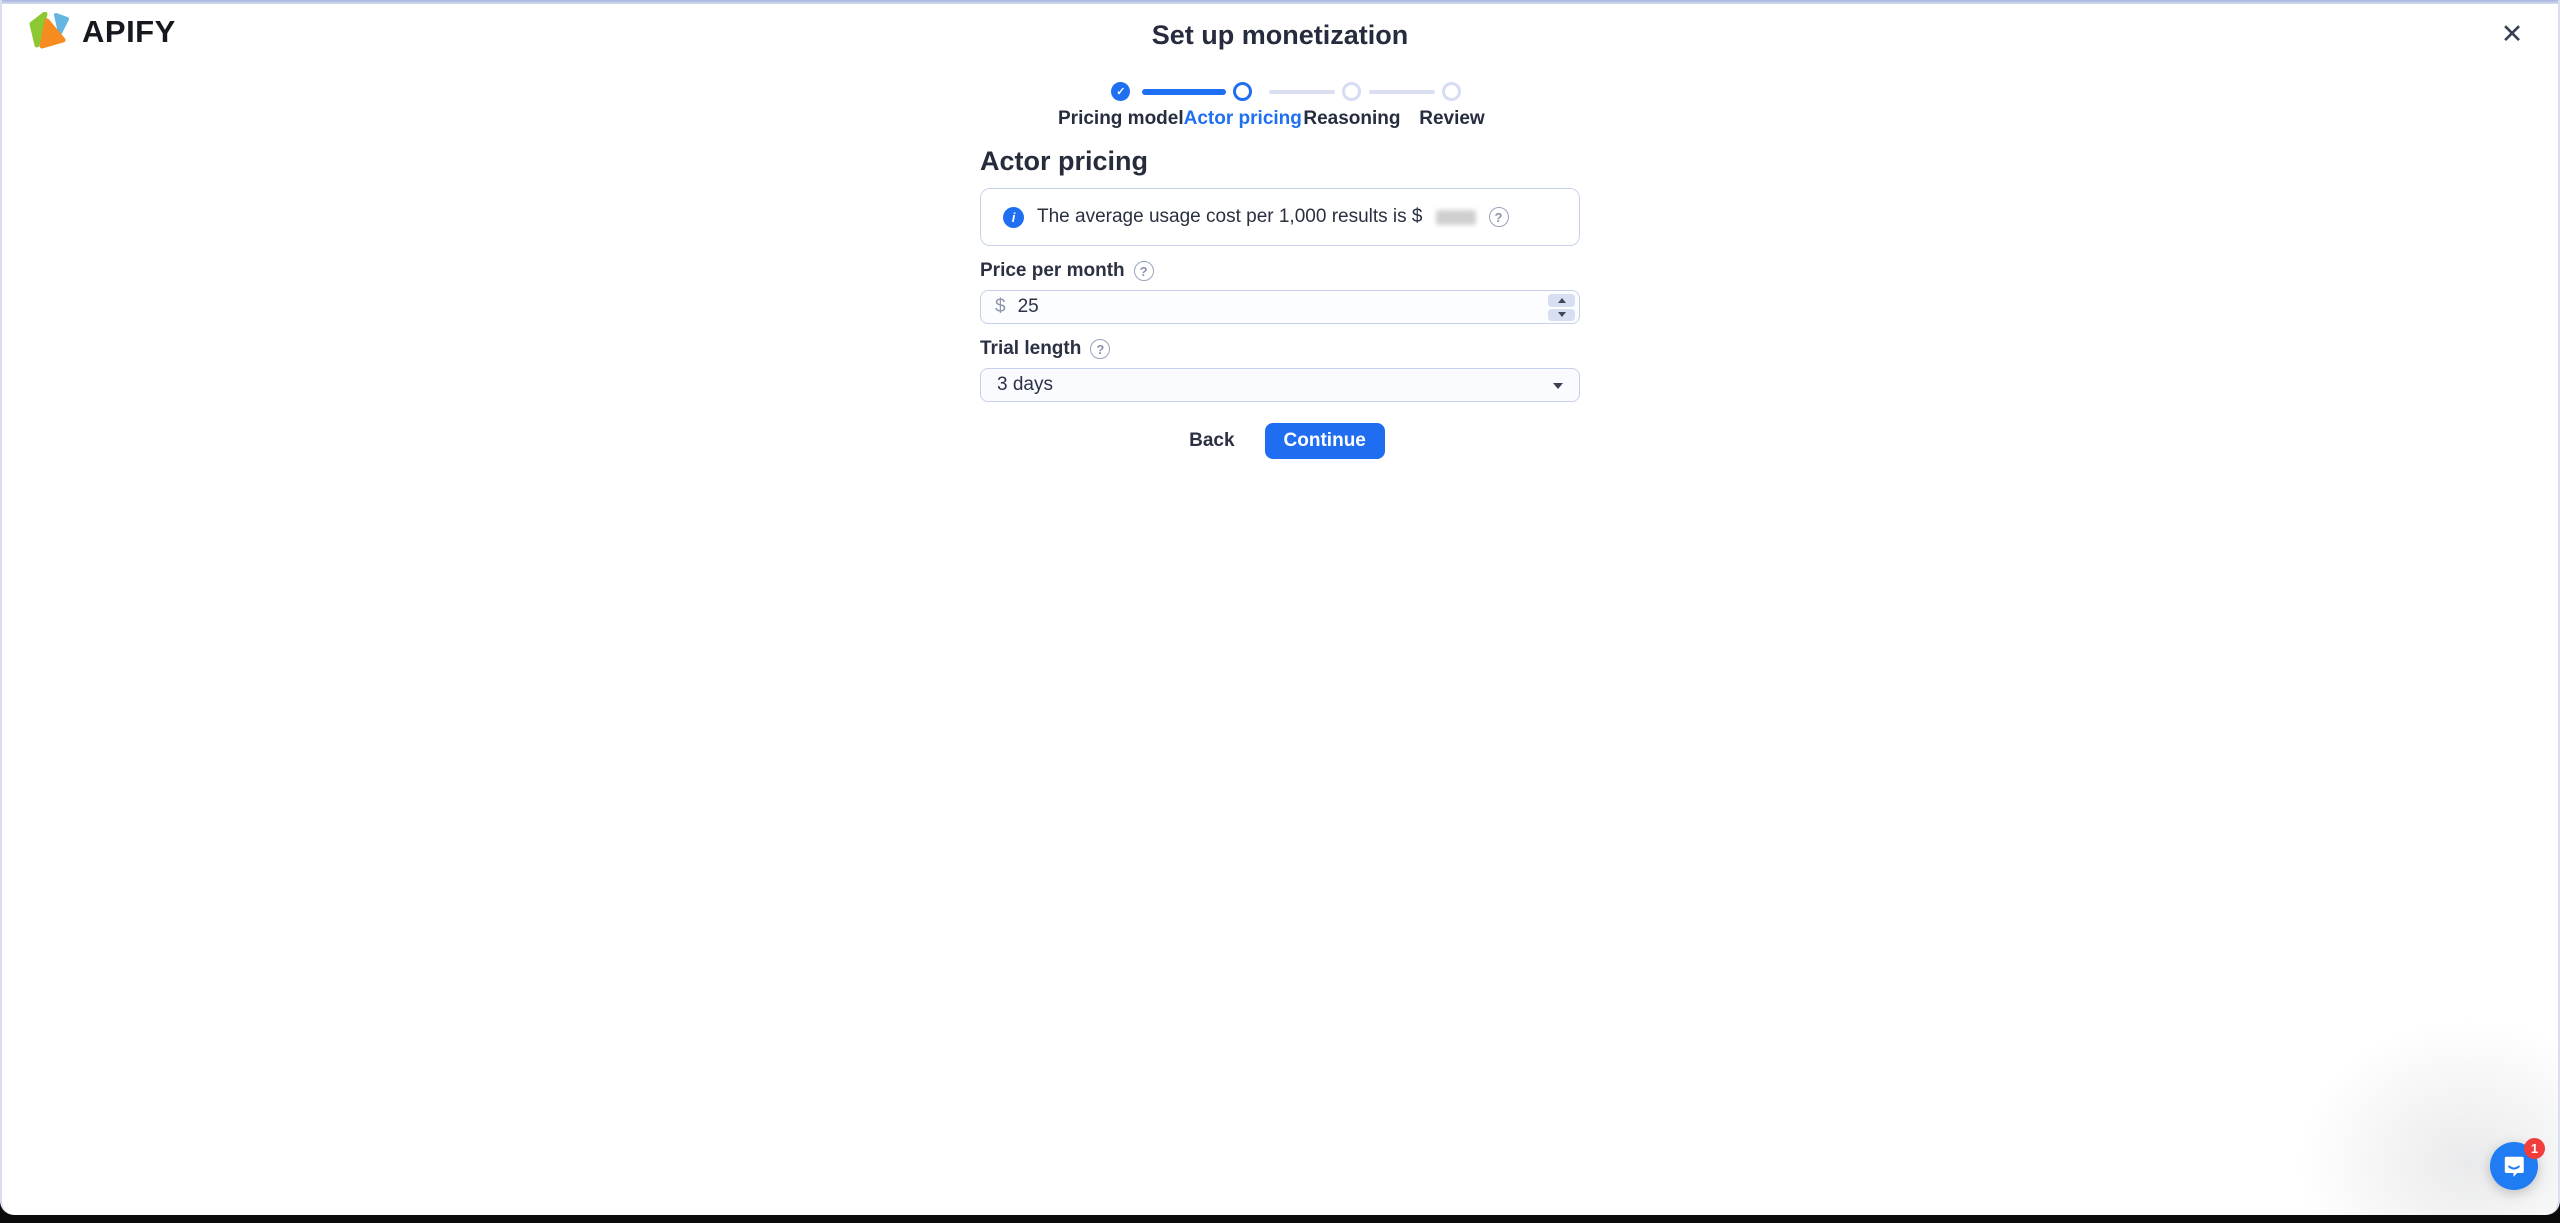 The height and width of the screenshot is (1223, 2560). I want to click on unread-badge: 1, so click(2534, 1148).